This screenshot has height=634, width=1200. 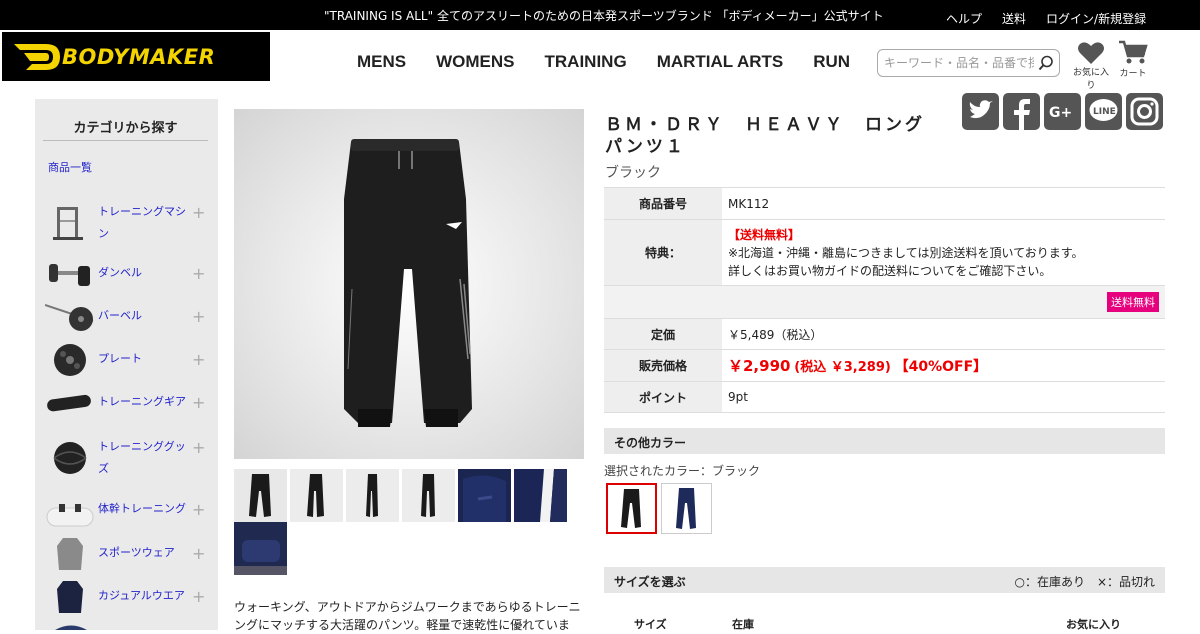 What do you see at coordinates (69, 275) in the screenshot?
I see `dumbbell-icon` at bounding box center [69, 275].